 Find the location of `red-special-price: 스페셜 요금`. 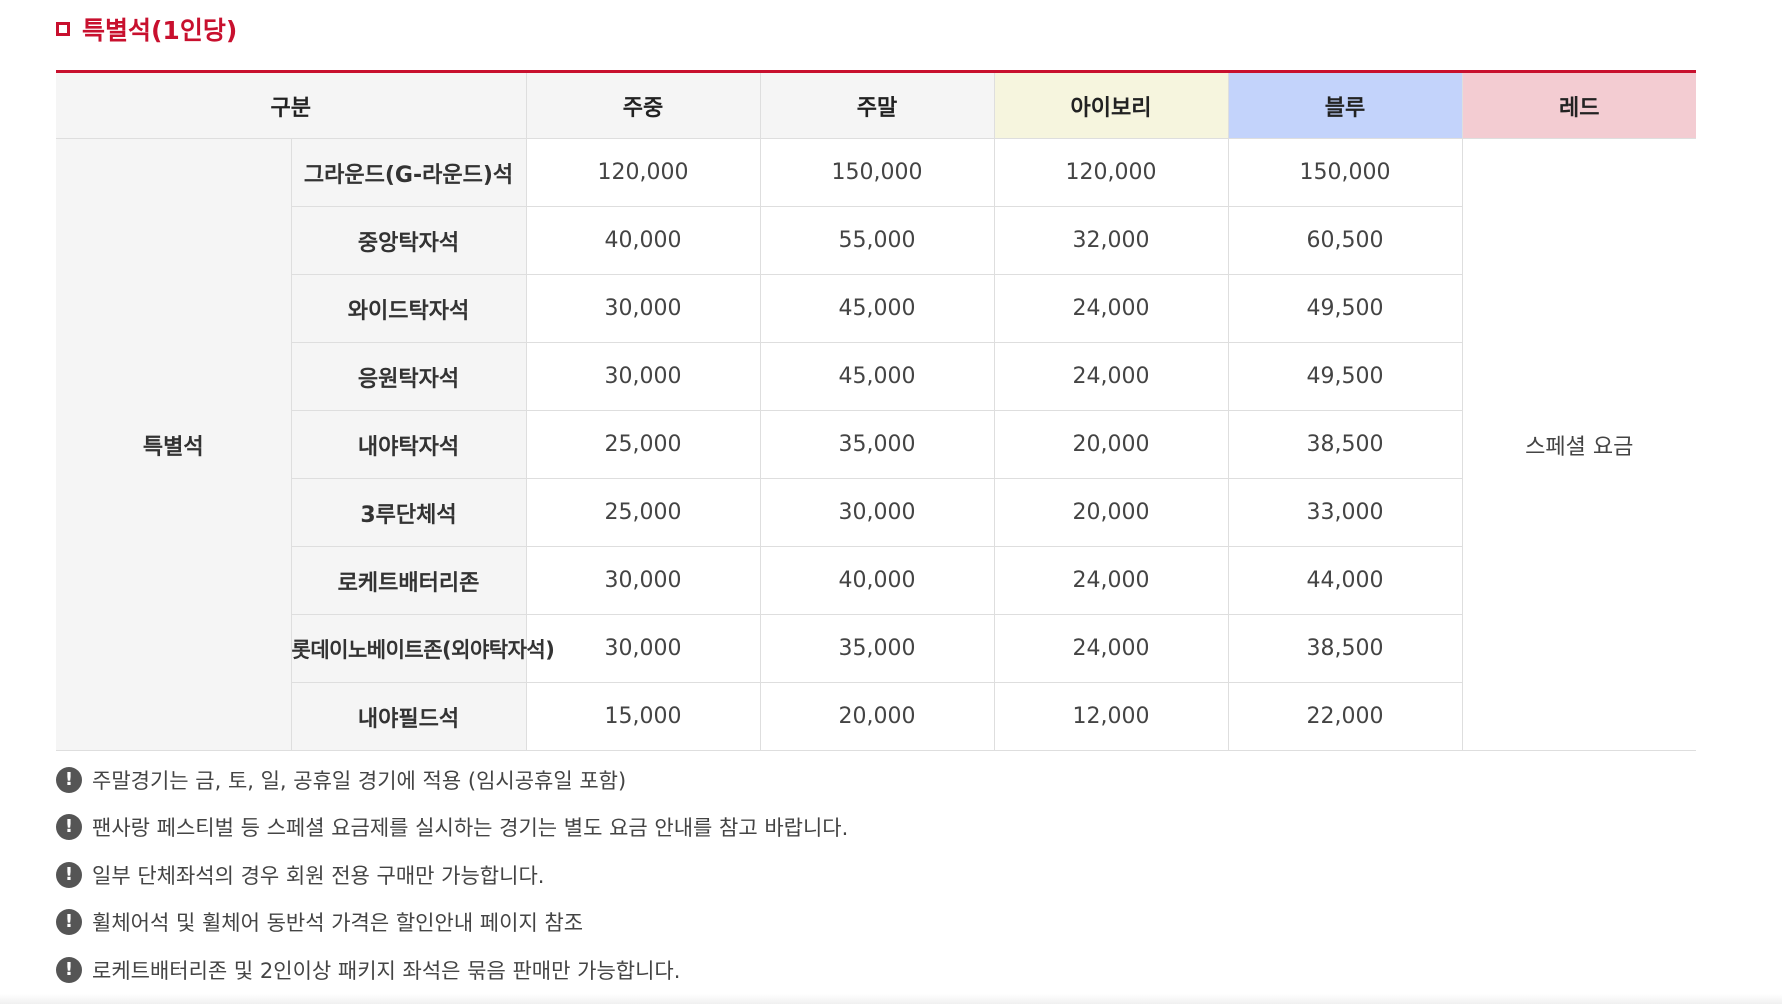

red-special-price: 스페셜 요금 is located at coordinates (1579, 444).